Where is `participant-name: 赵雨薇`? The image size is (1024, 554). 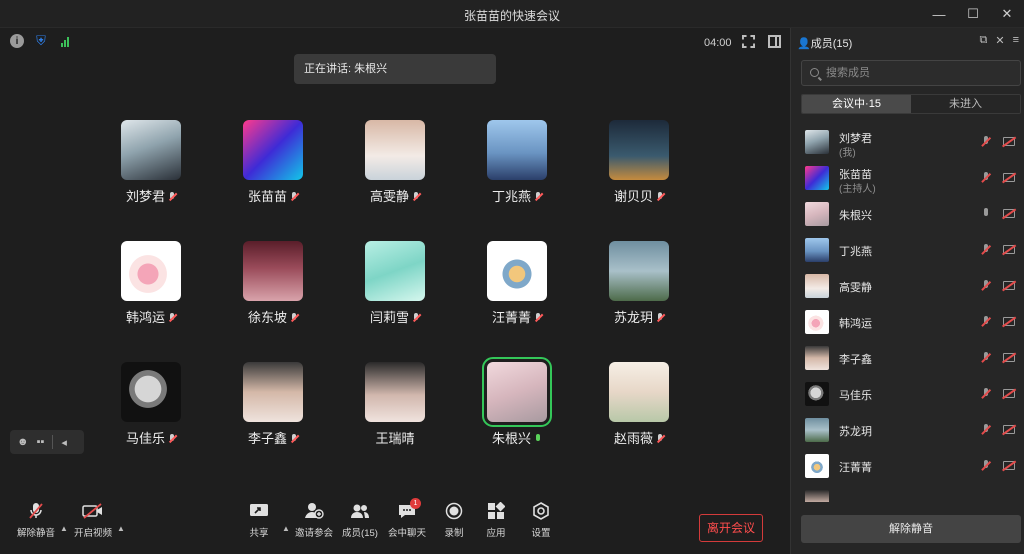
participant-name: 赵雨薇 is located at coordinates (633, 438).